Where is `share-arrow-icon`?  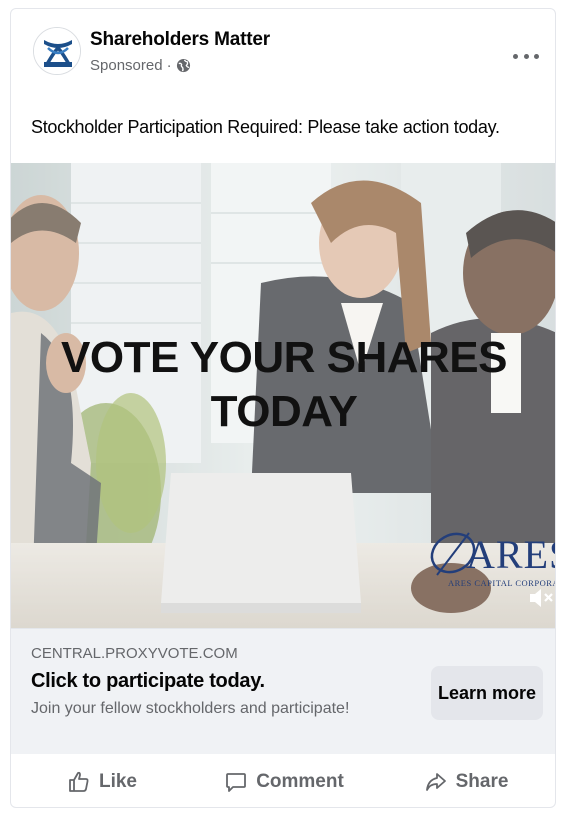
share-arrow-icon is located at coordinates (435, 781).